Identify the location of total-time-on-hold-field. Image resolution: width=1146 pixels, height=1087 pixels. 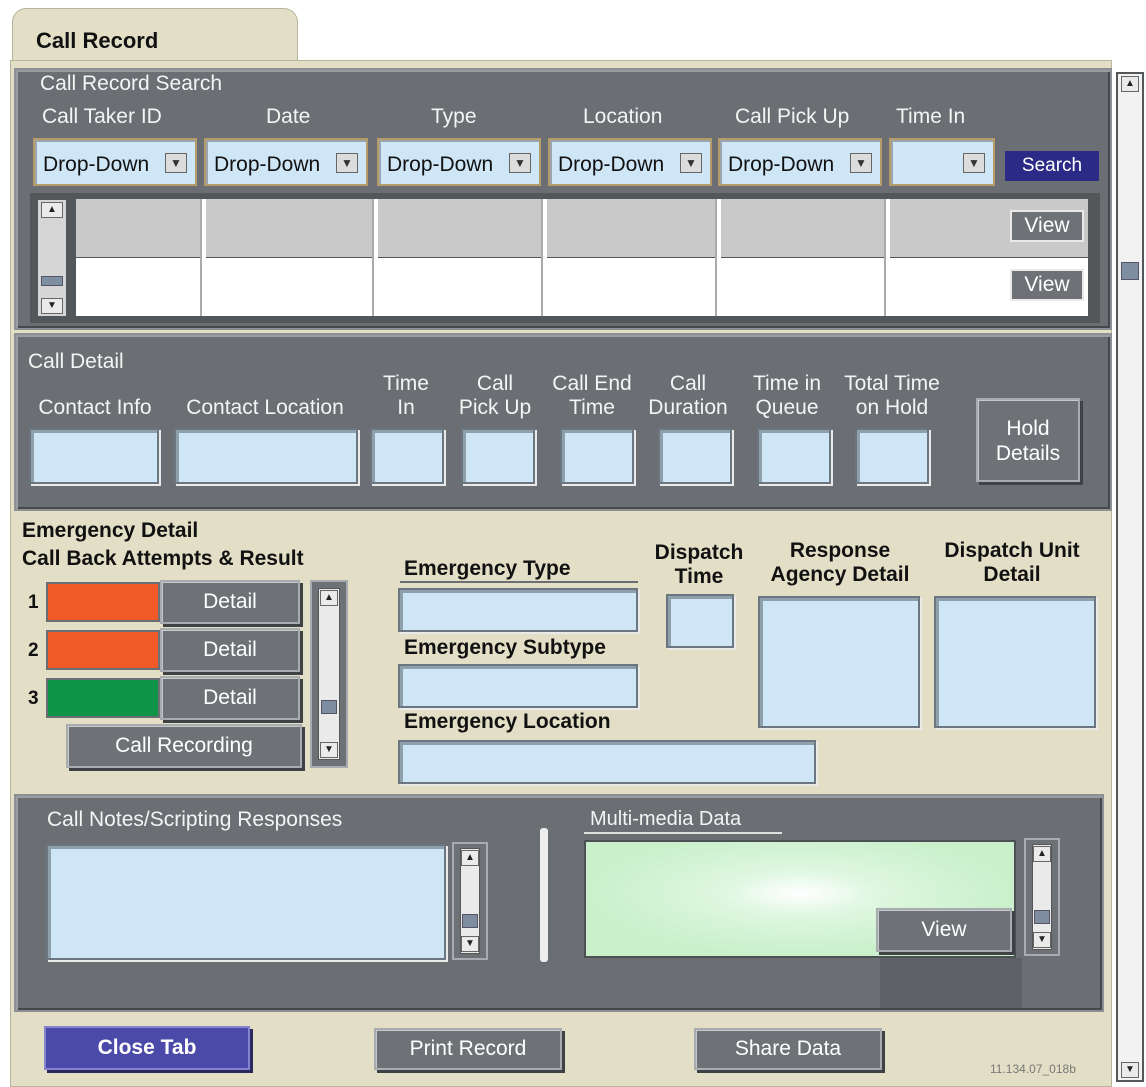
(892, 456).